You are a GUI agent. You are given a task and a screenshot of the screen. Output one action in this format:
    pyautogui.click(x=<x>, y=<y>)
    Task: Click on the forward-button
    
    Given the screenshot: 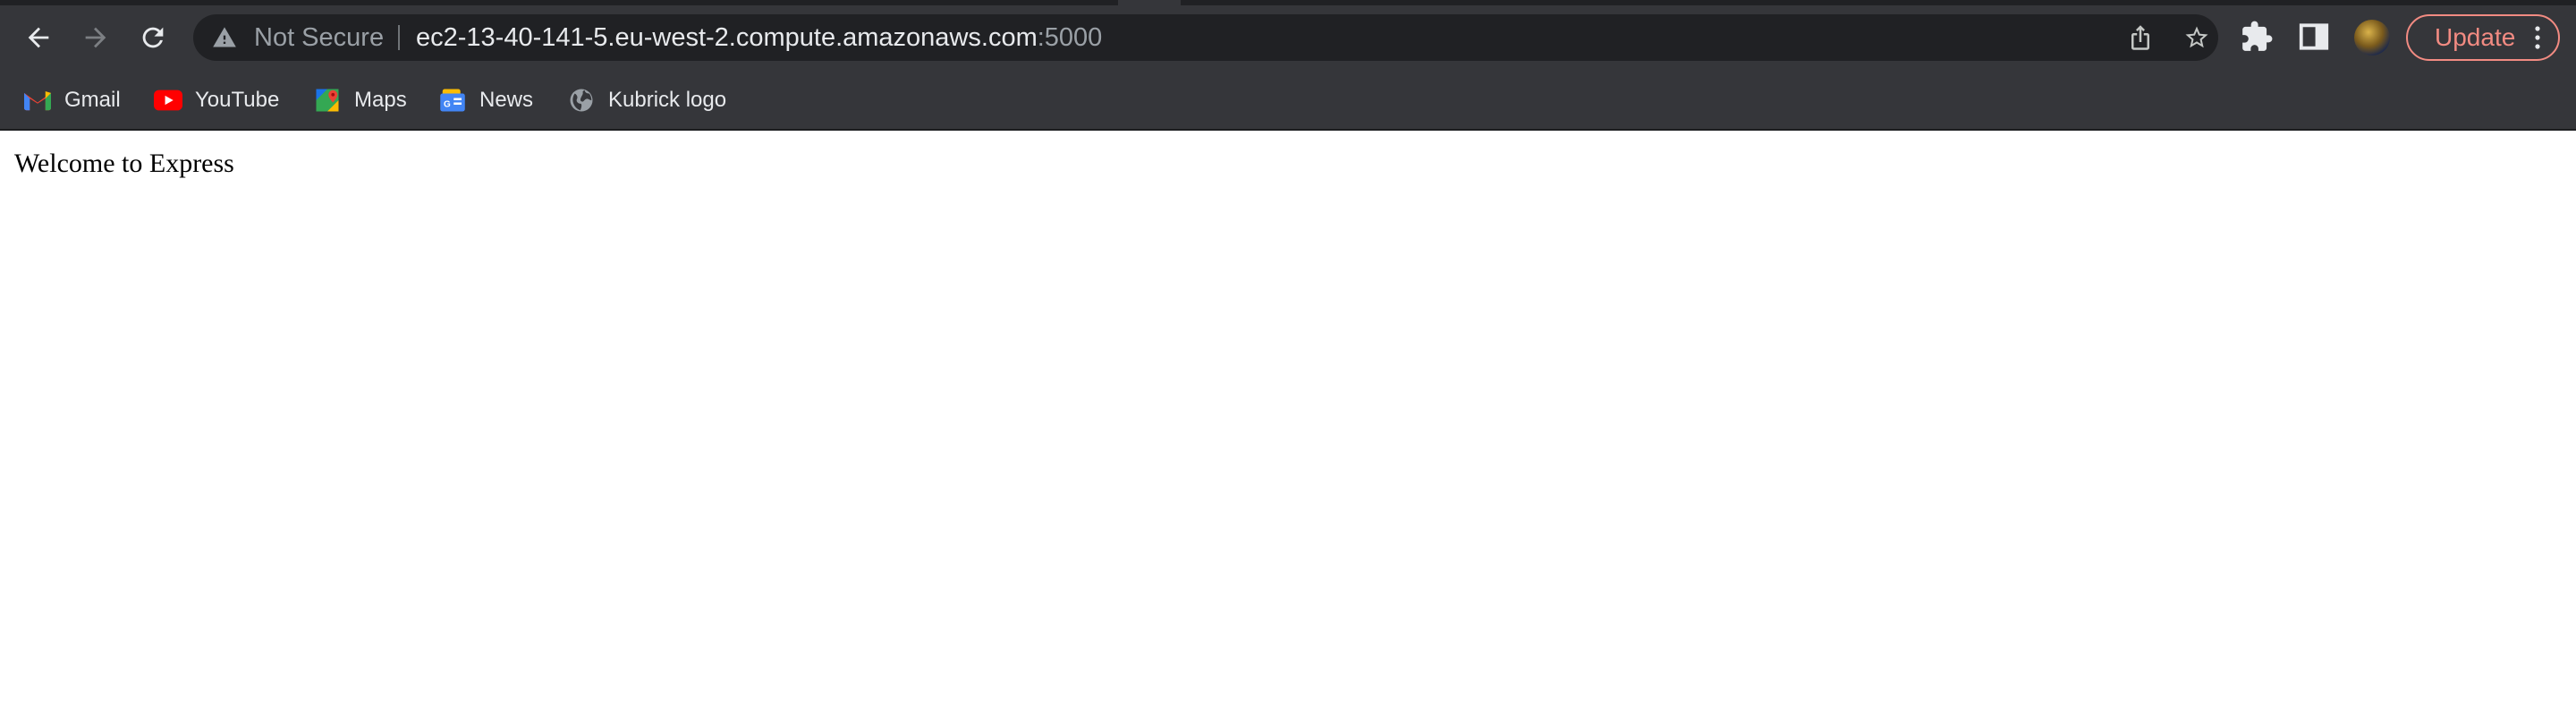 What is the action you would take?
    pyautogui.click(x=95, y=37)
    